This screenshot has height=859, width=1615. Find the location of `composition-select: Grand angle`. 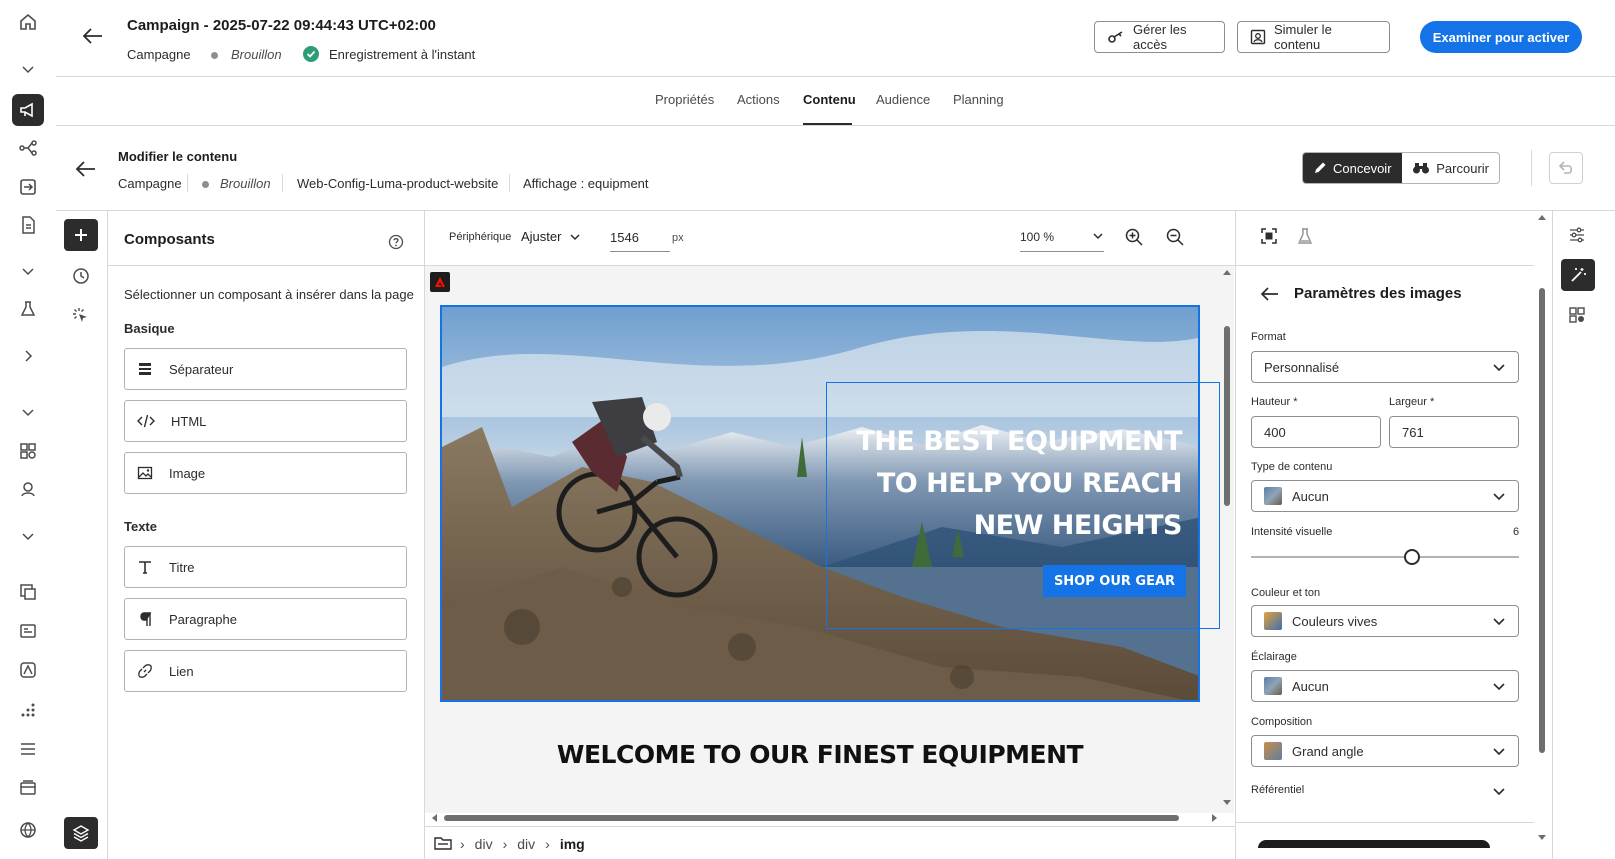

composition-select: Grand angle is located at coordinates (1385, 751).